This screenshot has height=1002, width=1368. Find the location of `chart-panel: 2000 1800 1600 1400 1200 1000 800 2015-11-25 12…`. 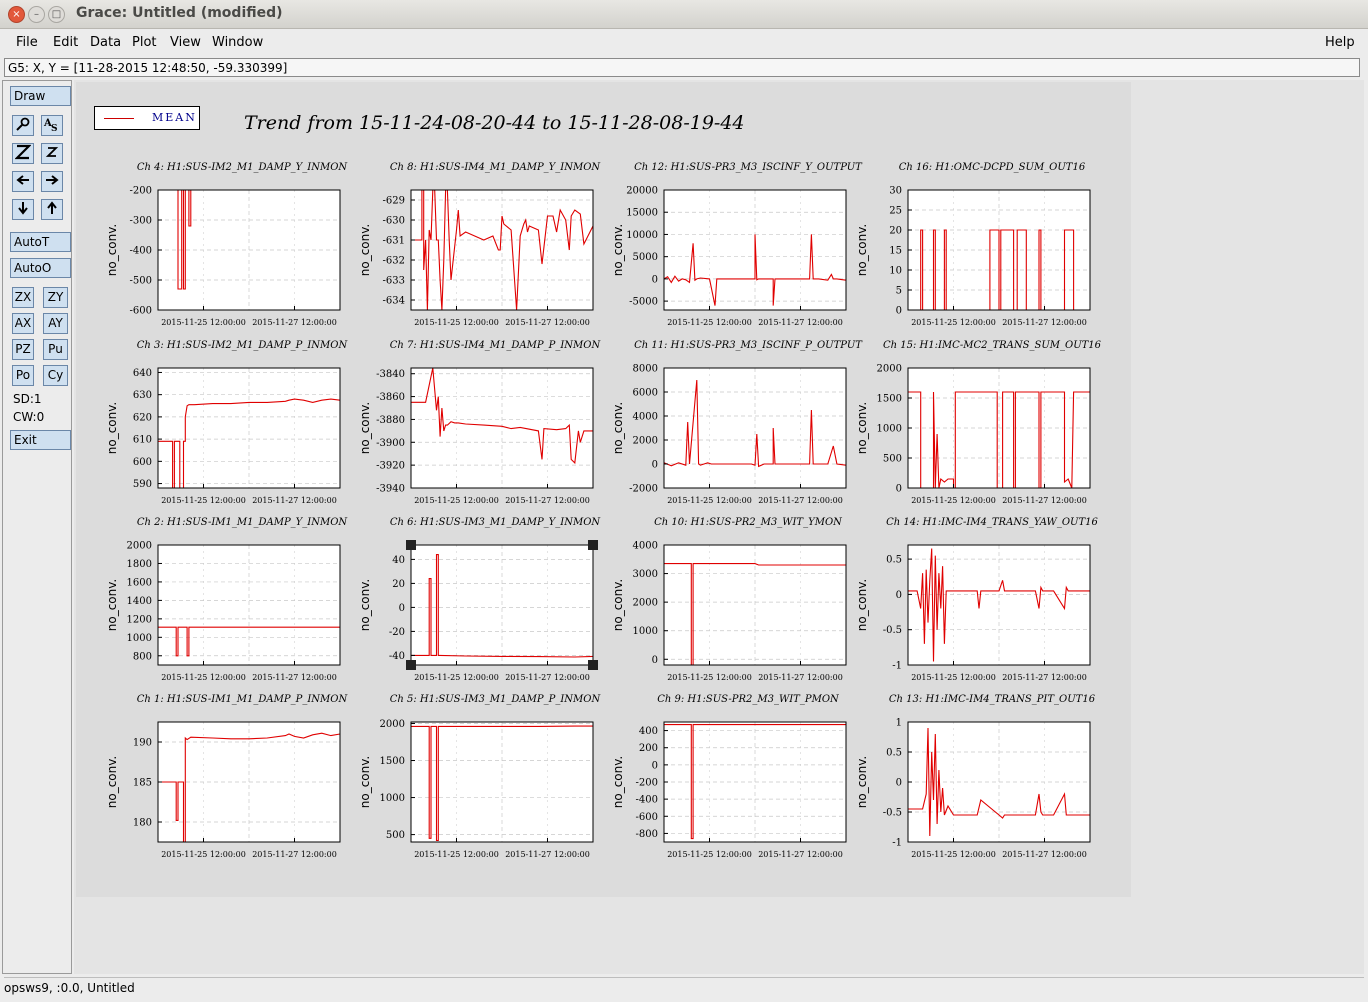

chart-panel: 2000 1800 1600 1400 1200 1000 800 2015-11-25 12… is located at coordinates (226, 599).